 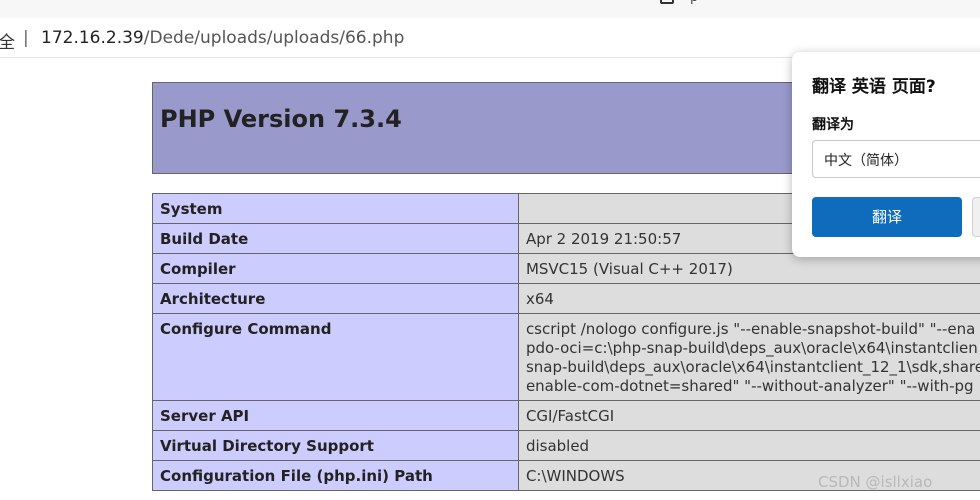 What do you see at coordinates (335, 445) in the screenshot?
I see `info-key: Virtual Directory Support` at bounding box center [335, 445].